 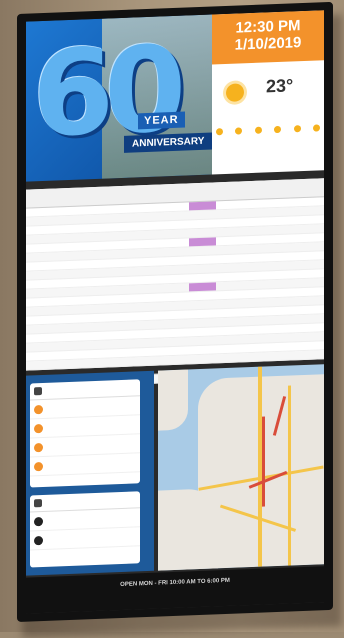 I want to click on map-road, so click(x=289, y=475).